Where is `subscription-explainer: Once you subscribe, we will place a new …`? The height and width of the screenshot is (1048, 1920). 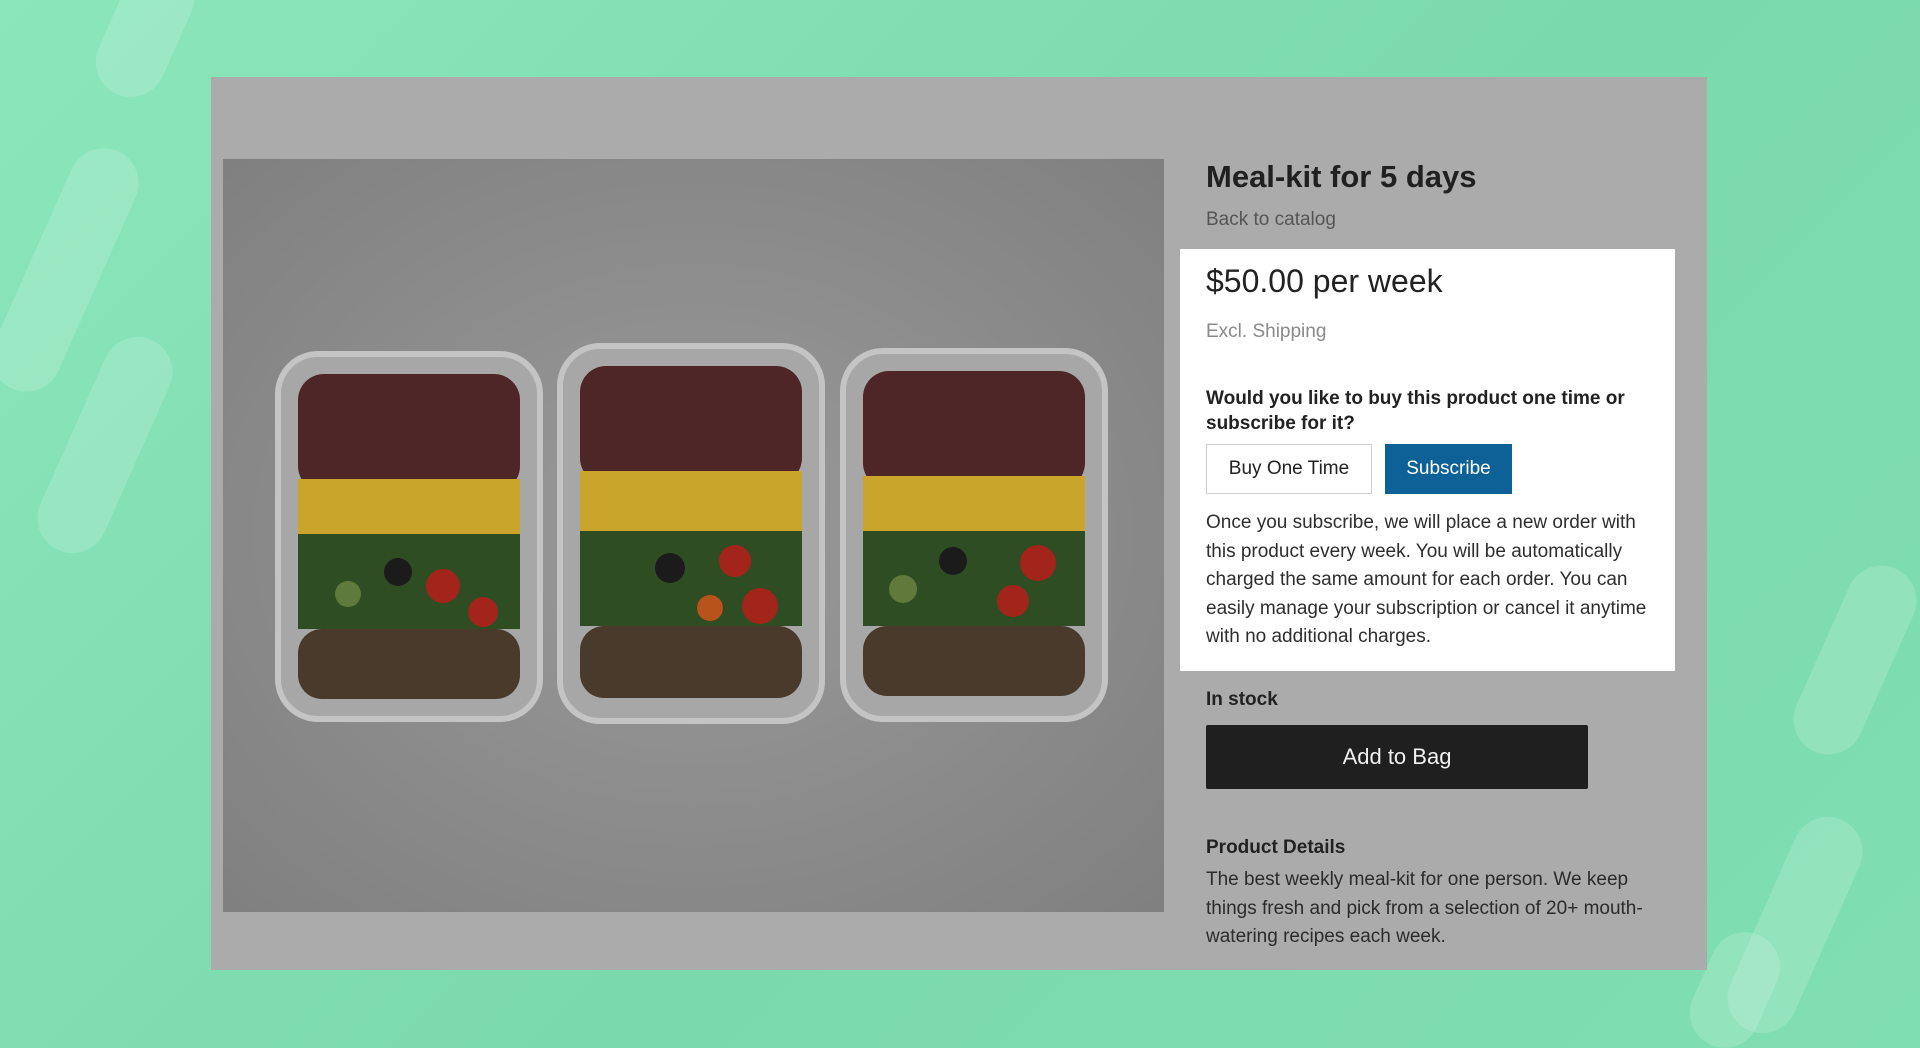 subscription-explainer: Once you subscribe, we will place a new … is located at coordinates (1426, 579).